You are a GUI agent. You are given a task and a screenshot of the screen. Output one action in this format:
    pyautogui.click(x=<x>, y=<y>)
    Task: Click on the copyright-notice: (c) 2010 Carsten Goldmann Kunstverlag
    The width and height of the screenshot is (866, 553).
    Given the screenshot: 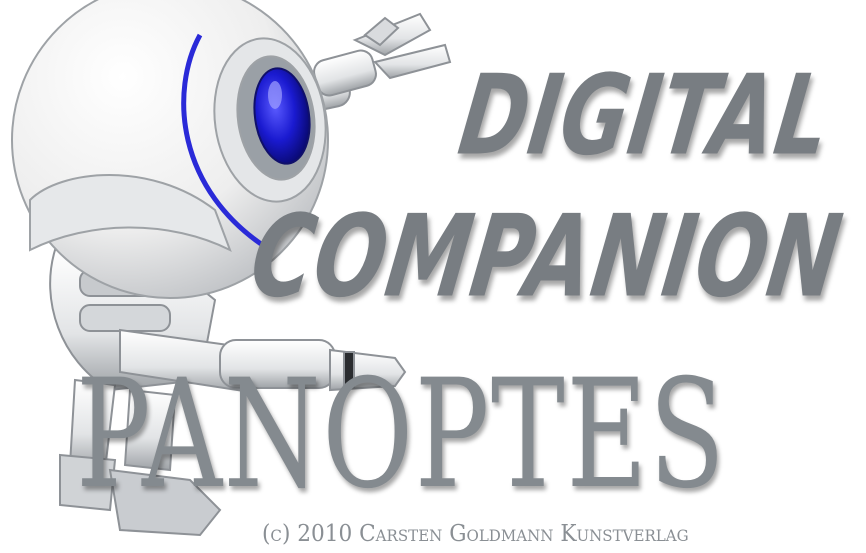 What is the action you would take?
    pyautogui.click(x=475, y=534)
    